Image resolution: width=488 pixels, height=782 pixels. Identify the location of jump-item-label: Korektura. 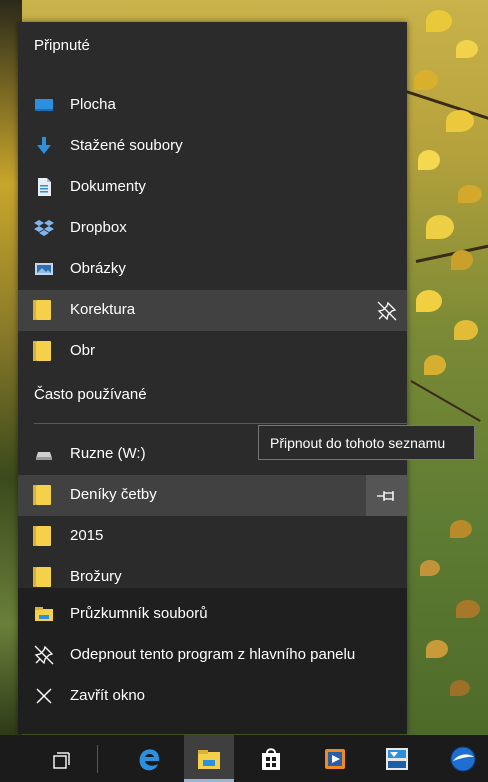
(103, 309).